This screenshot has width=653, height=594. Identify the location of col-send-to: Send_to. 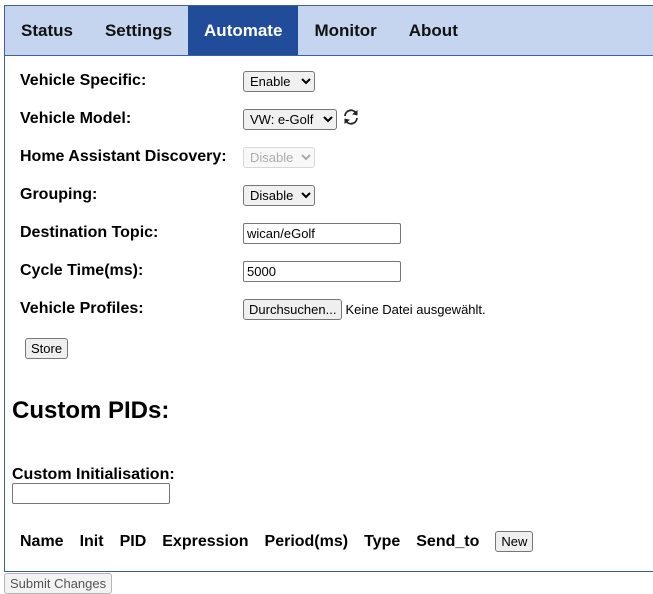
(448, 541).